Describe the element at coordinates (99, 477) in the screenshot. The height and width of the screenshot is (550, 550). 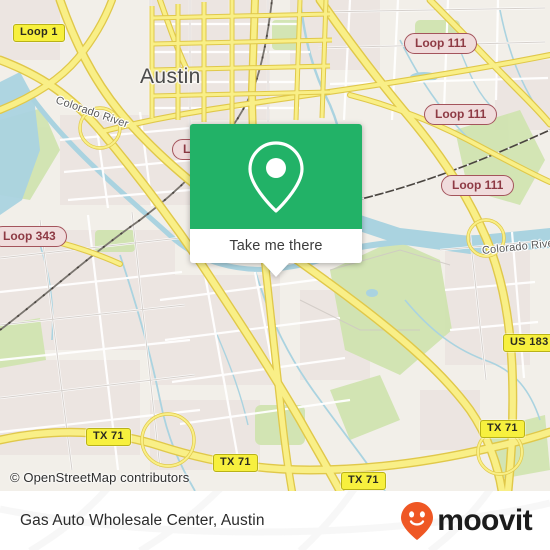
I see `osm-attribution: © OpenStreetMap contributors` at that location.